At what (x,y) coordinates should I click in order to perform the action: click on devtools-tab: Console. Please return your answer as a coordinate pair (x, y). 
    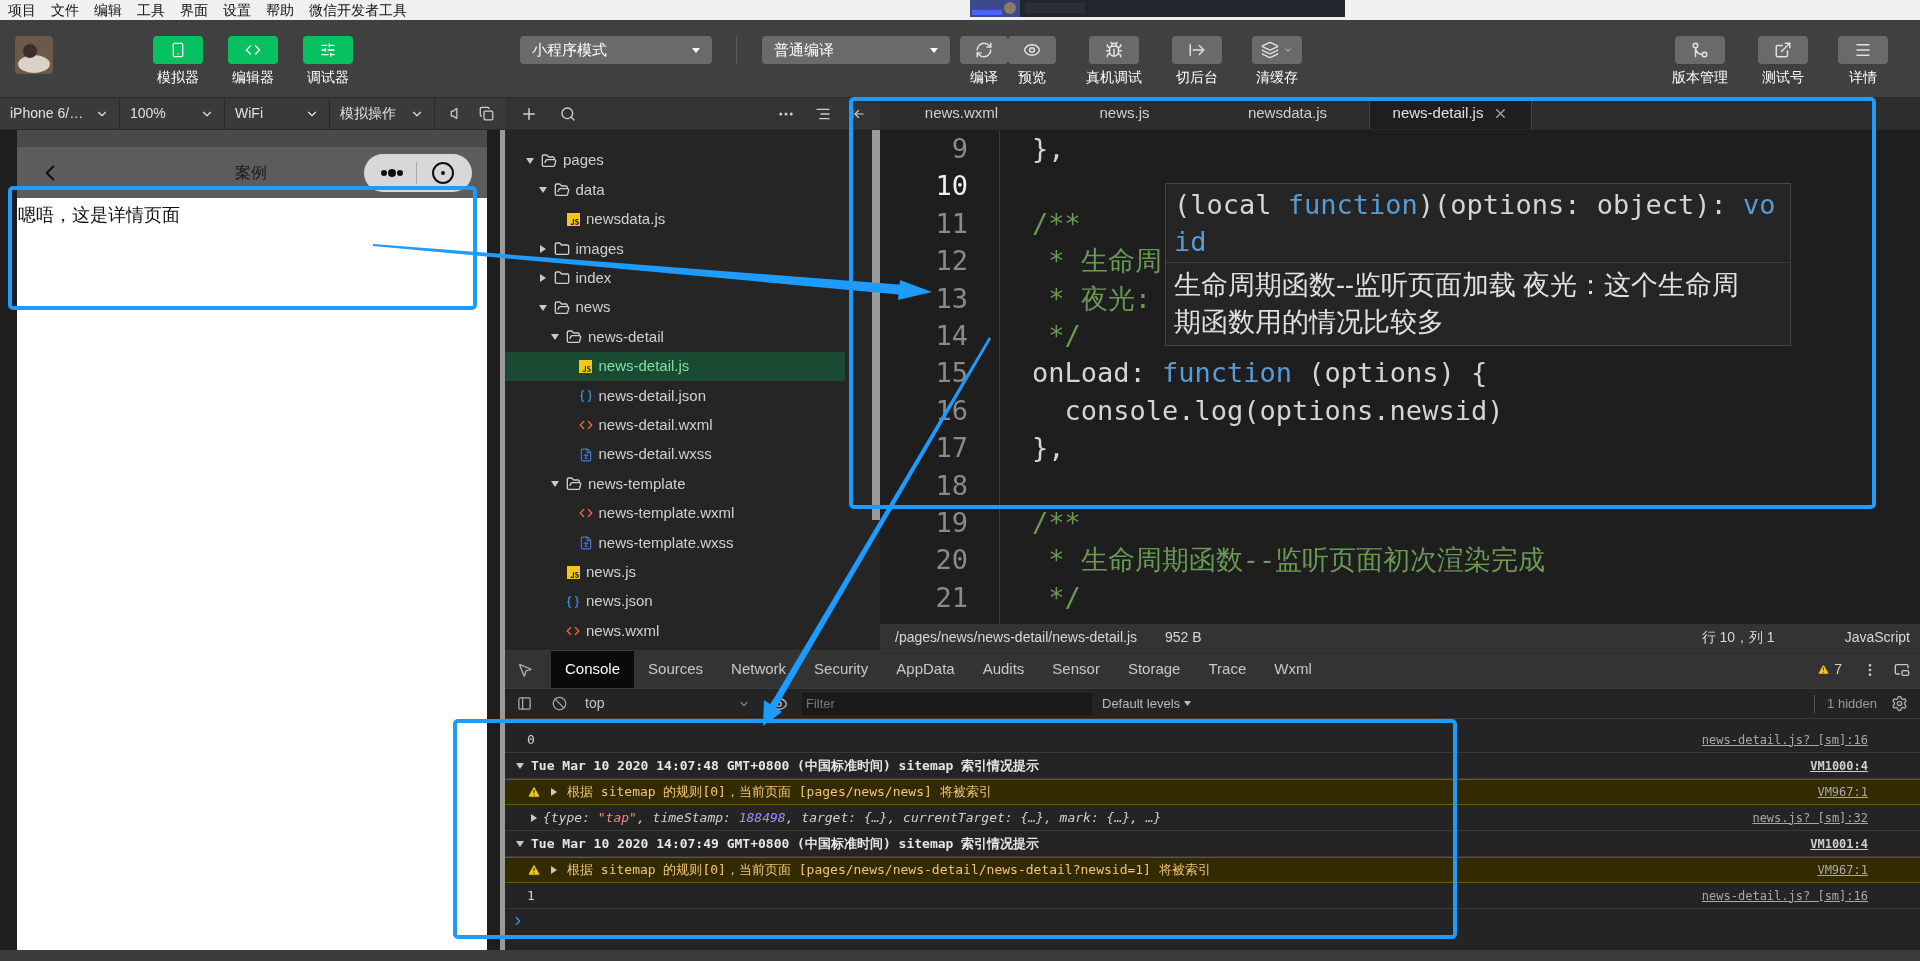
    Looking at the image, I should click on (593, 669).